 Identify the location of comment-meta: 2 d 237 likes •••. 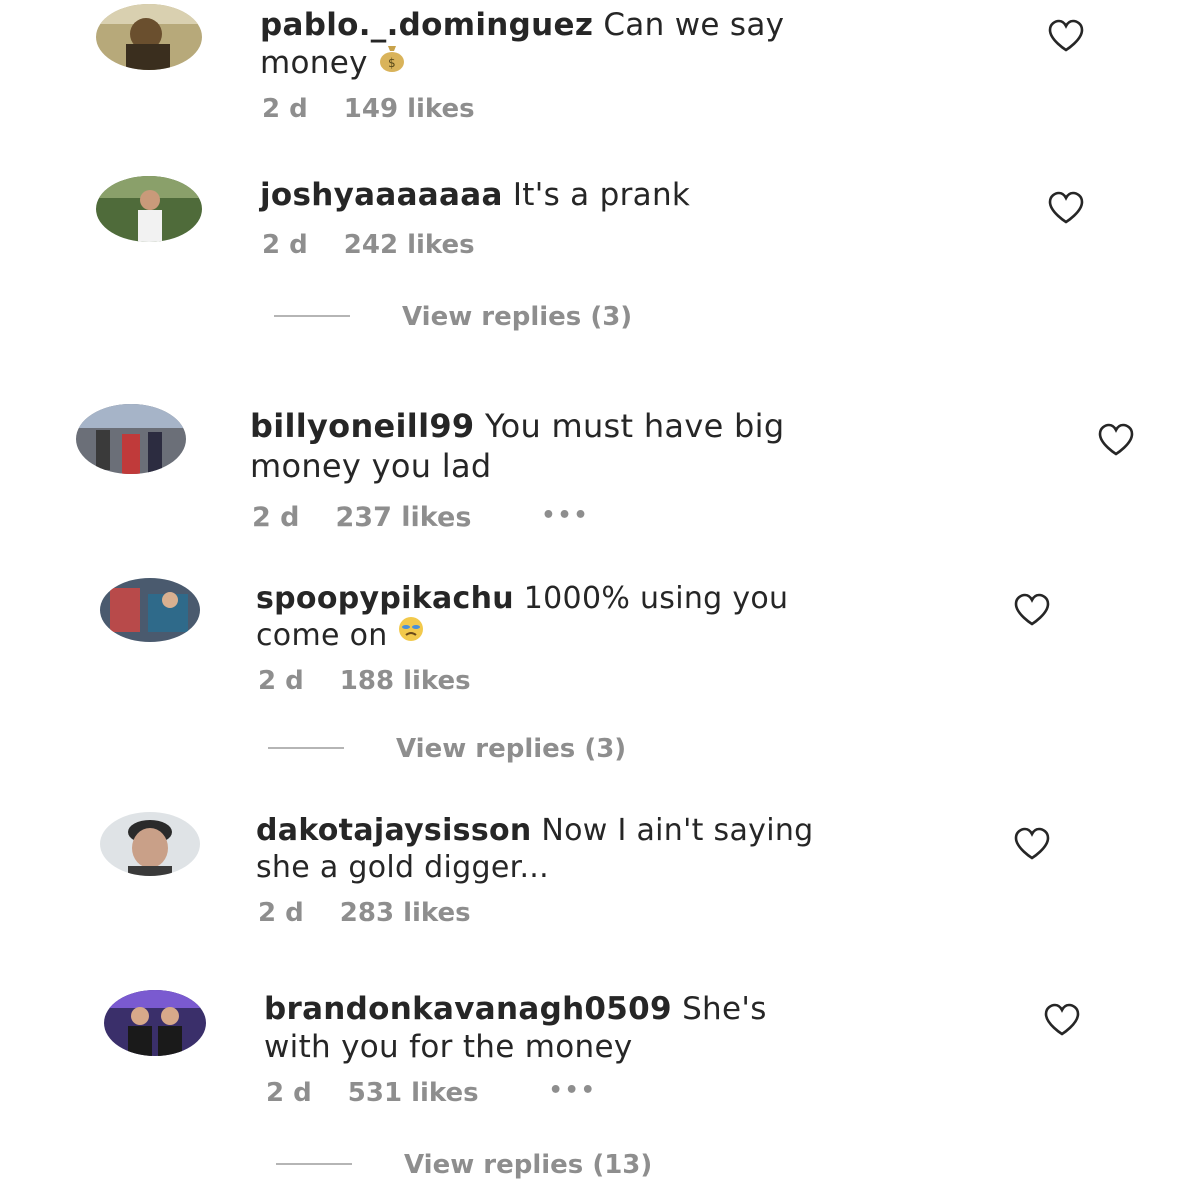
(421, 517).